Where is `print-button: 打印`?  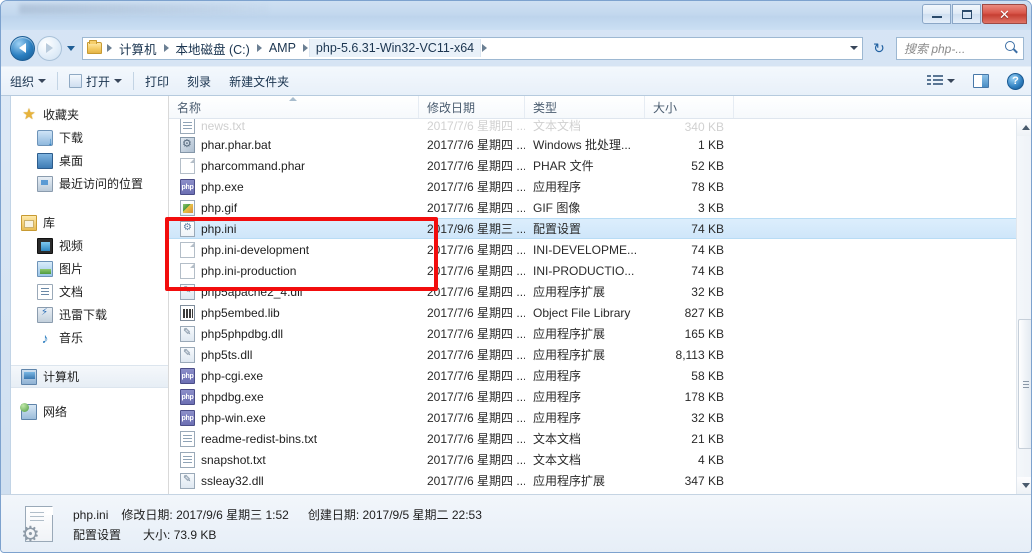
print-button: 打印 is located at coordinates (157, 81).